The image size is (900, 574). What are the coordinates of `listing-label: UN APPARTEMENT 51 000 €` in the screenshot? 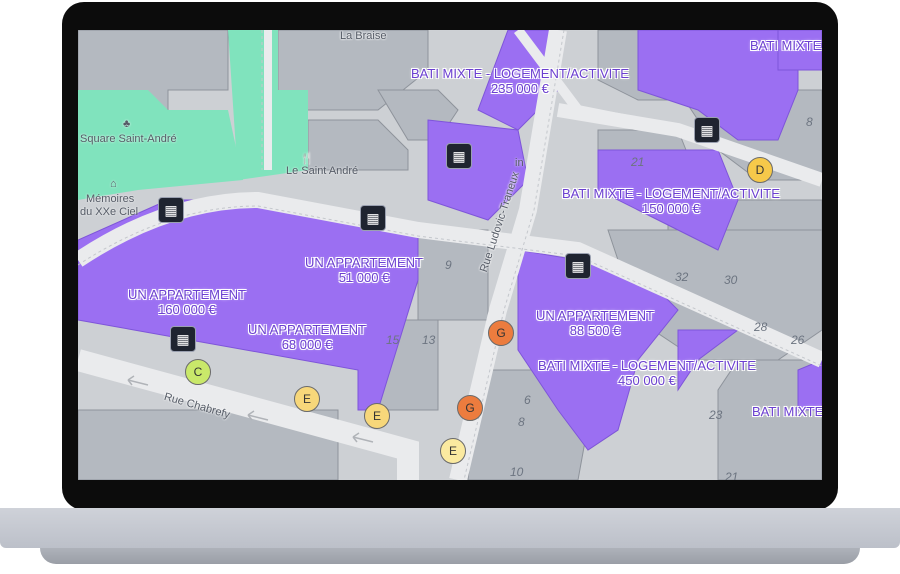 It's located at (364, 270).